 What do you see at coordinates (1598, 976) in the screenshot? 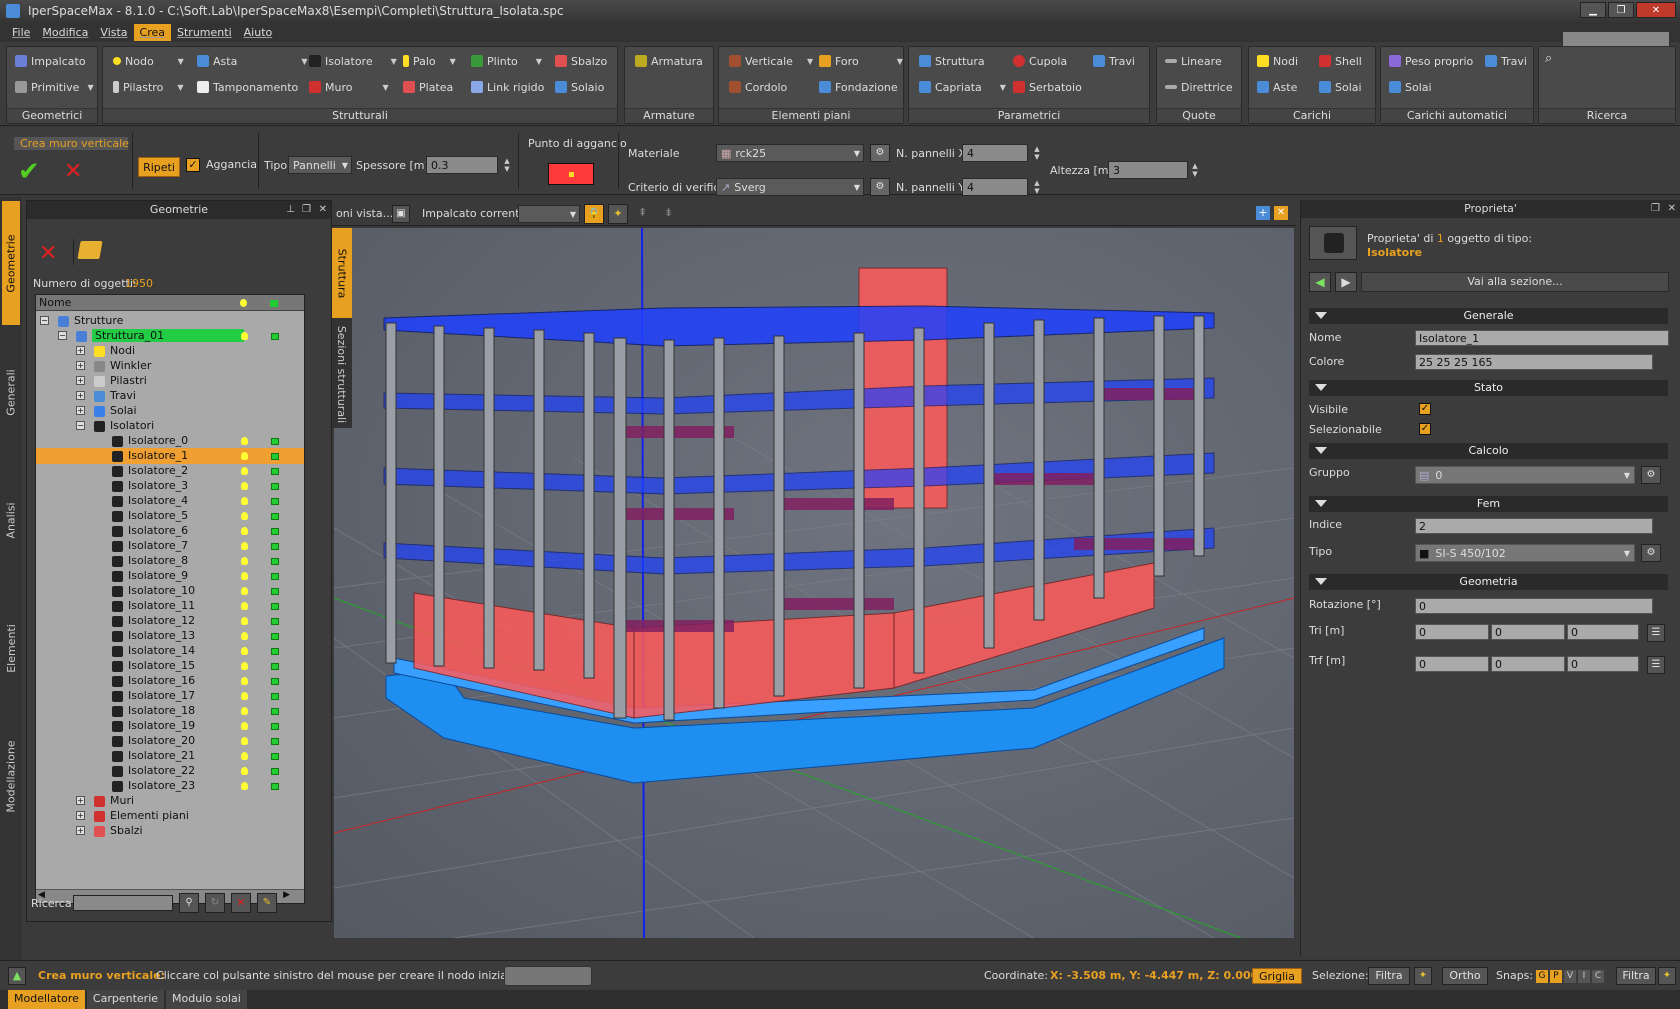
I see `snap-c-toggle: C` at bounding box center [1598, 976].